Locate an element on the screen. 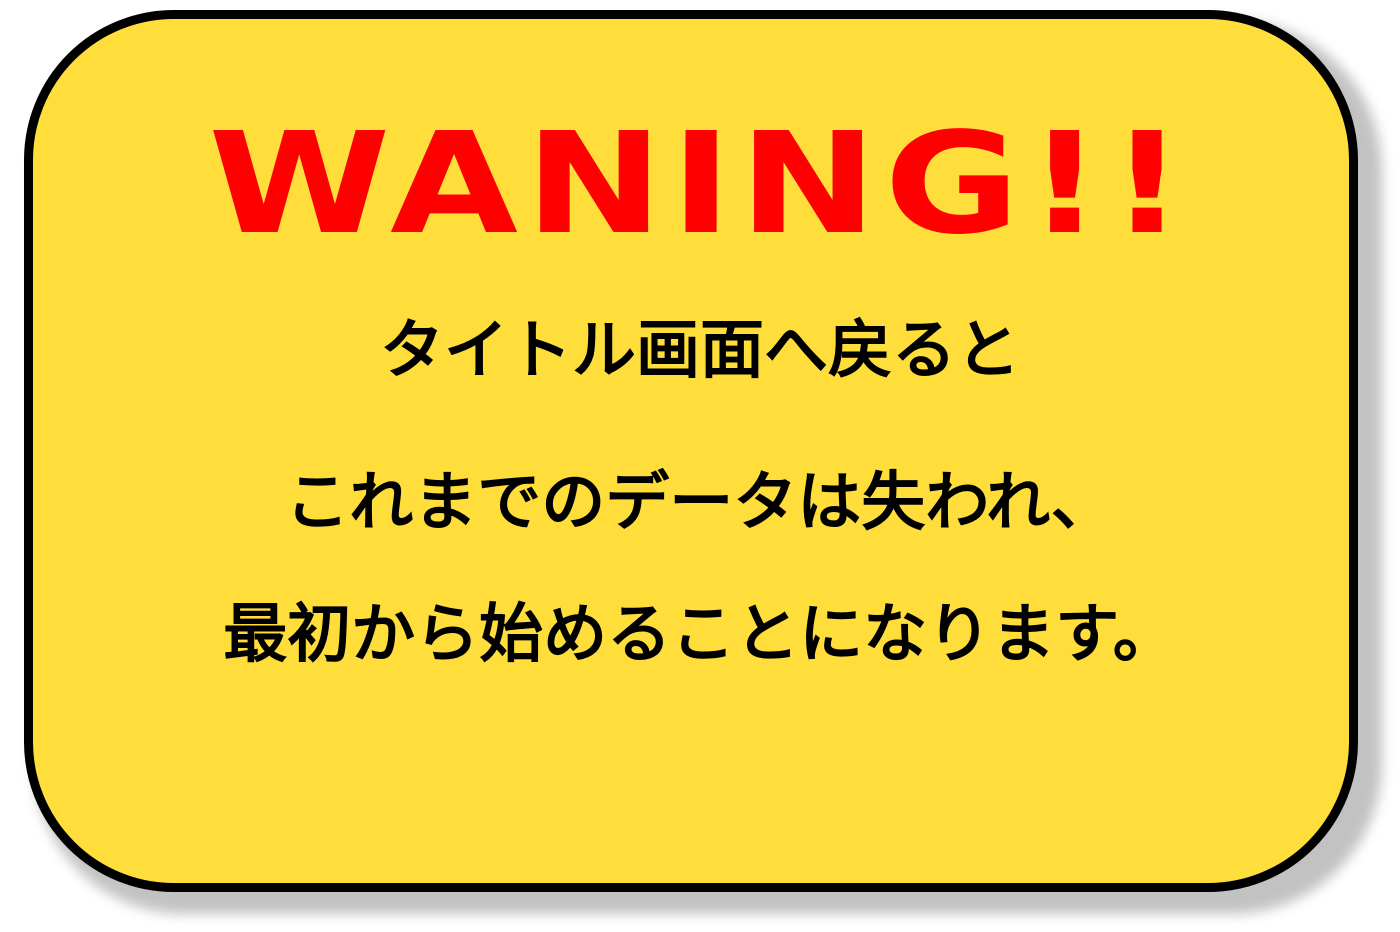 This screenshot has height=932, width=1400. warning-title: WANING!! is located at coordinates (700, 184).